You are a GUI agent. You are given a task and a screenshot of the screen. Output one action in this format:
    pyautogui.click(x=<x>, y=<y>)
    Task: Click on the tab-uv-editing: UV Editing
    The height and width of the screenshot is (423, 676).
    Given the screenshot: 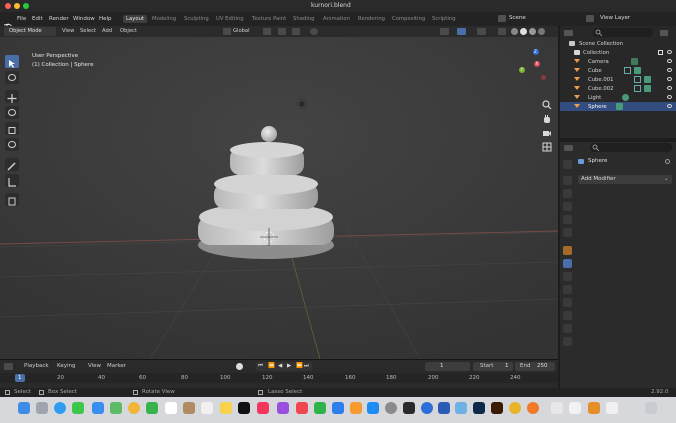 What is the action you would take?
    pyautogui.click(x=230, y=19)
    